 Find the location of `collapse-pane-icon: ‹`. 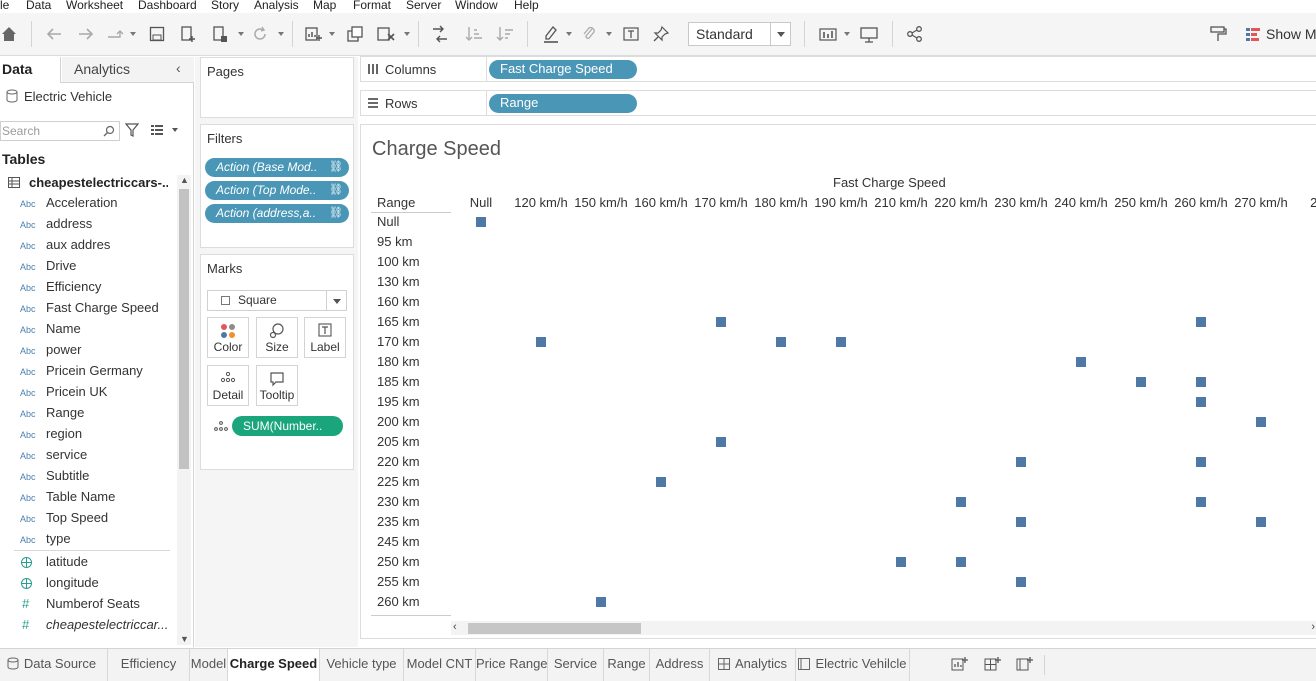

collapse-pane-icon: ‹ is located at coordinates (178, 68).